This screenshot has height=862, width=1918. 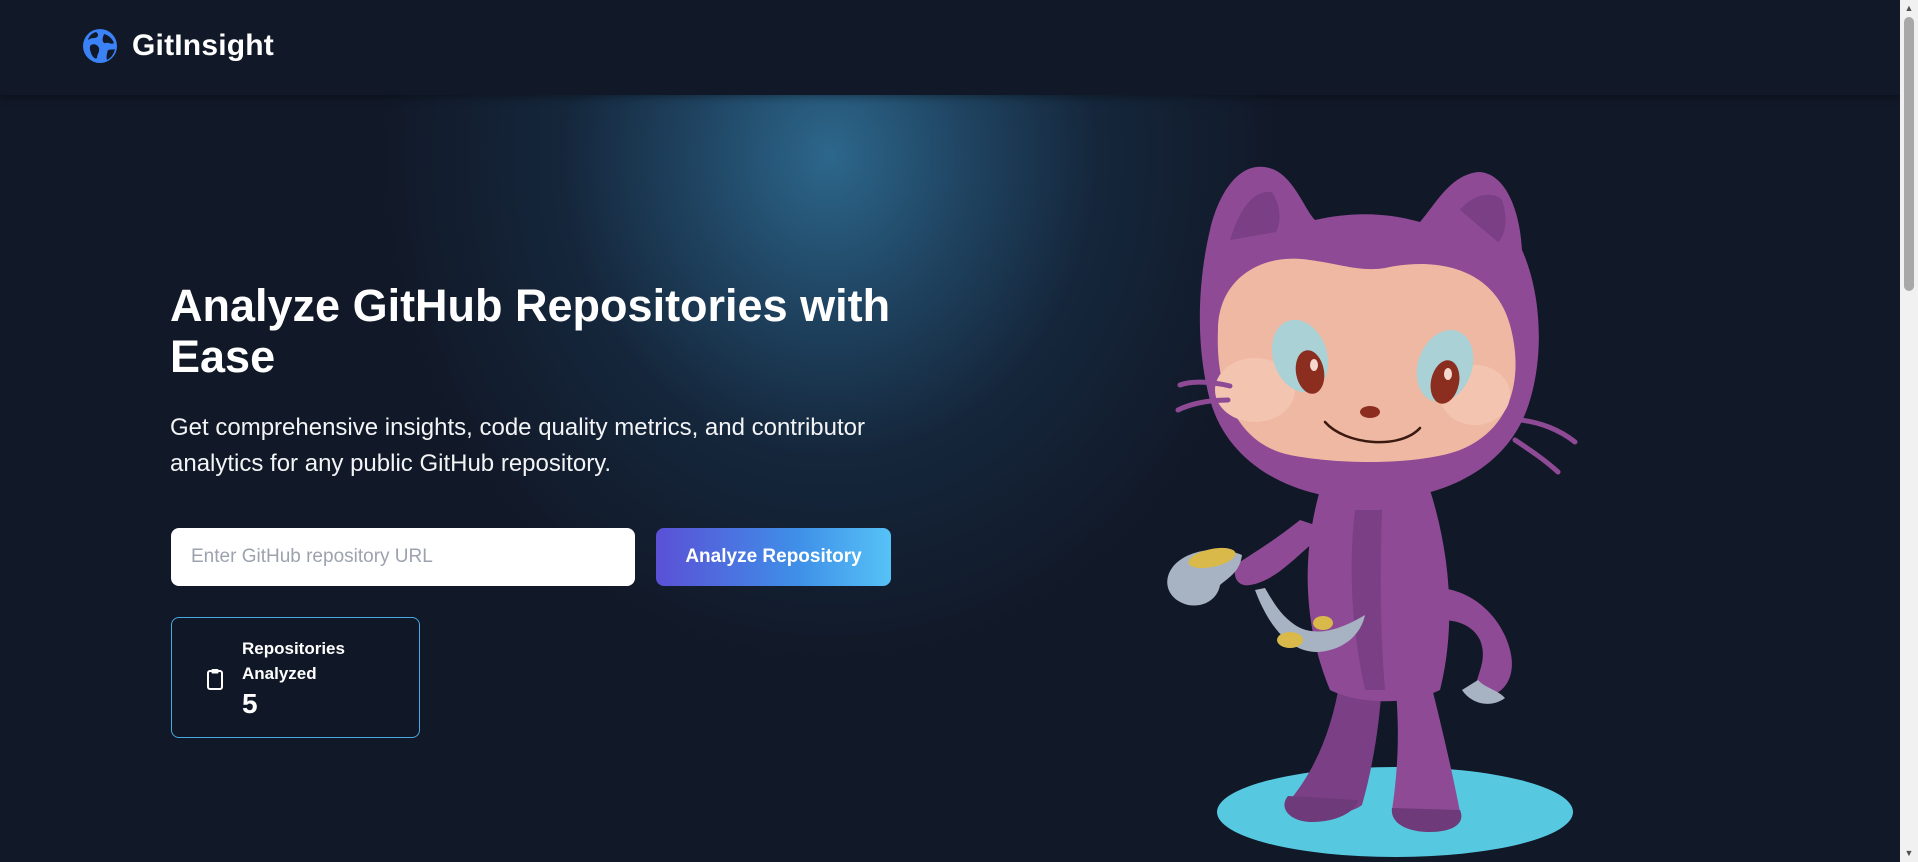 I want to click on globe-icon, so click(x=100, y=46).